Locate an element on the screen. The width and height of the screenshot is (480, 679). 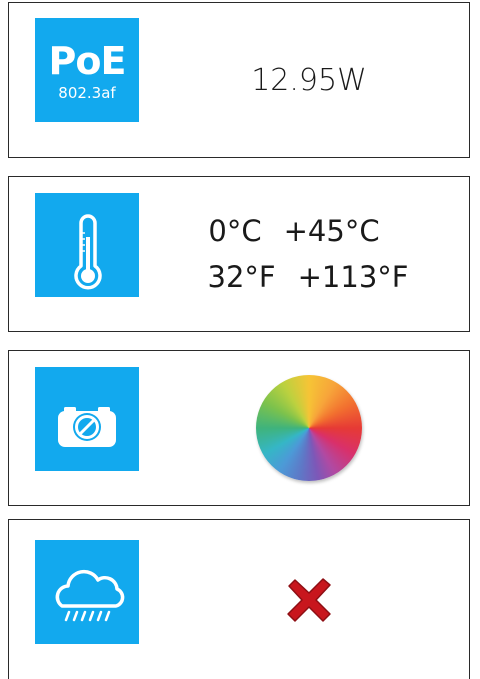
thermometer-icon is located at coordinates (87, 245).